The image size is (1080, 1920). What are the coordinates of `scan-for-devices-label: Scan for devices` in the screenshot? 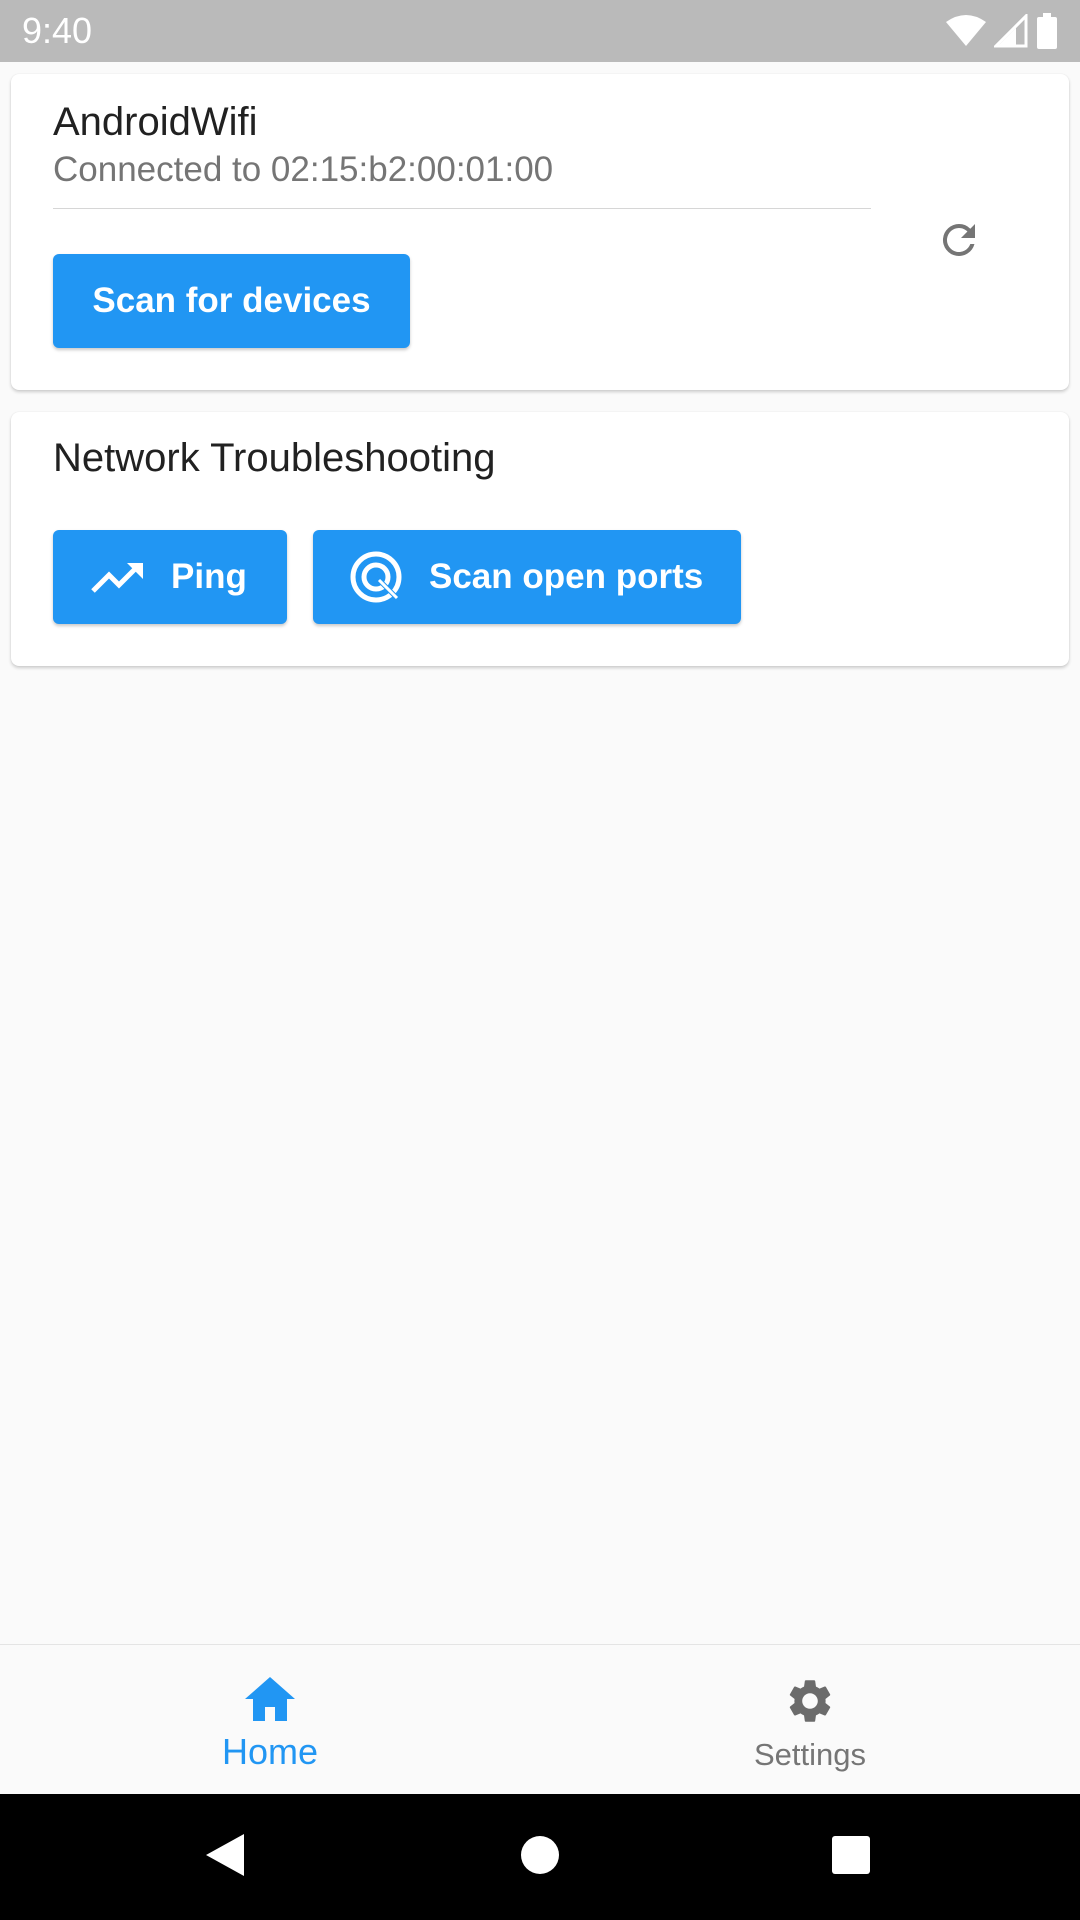 It's located at (231, 300).